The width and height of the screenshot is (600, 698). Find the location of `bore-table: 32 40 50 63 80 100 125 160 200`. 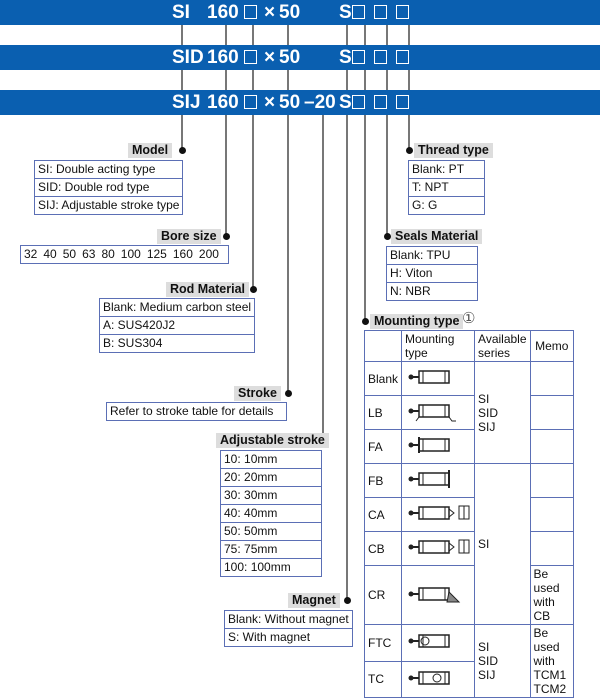

bore-table: 32 40 50 63 80 100 125 160 200 is located at coordinates (124, 254).